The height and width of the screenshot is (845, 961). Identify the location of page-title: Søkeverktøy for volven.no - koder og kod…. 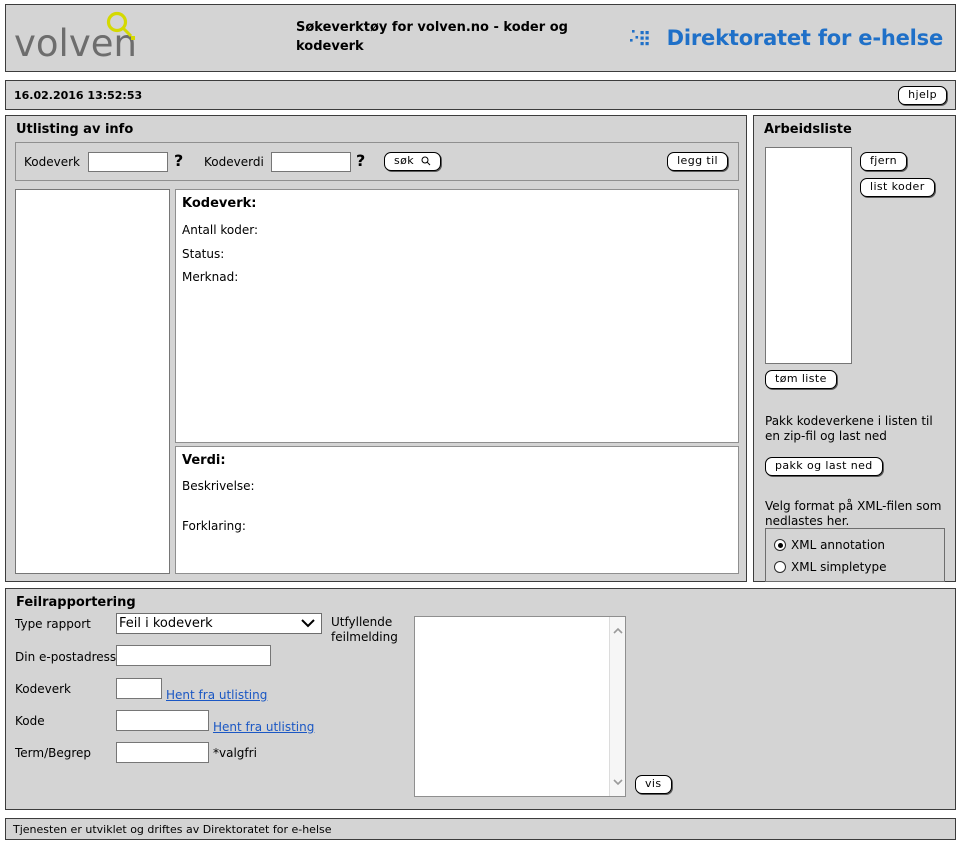
(432, 37).